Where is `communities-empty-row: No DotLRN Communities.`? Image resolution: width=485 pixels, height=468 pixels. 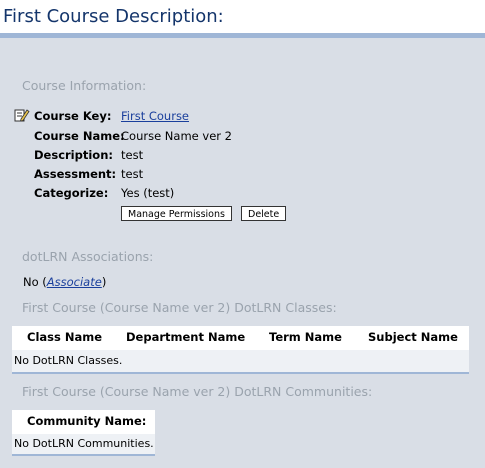 communities-empty-row: No DotLRN Communities. is located at coordinates (83, 444).